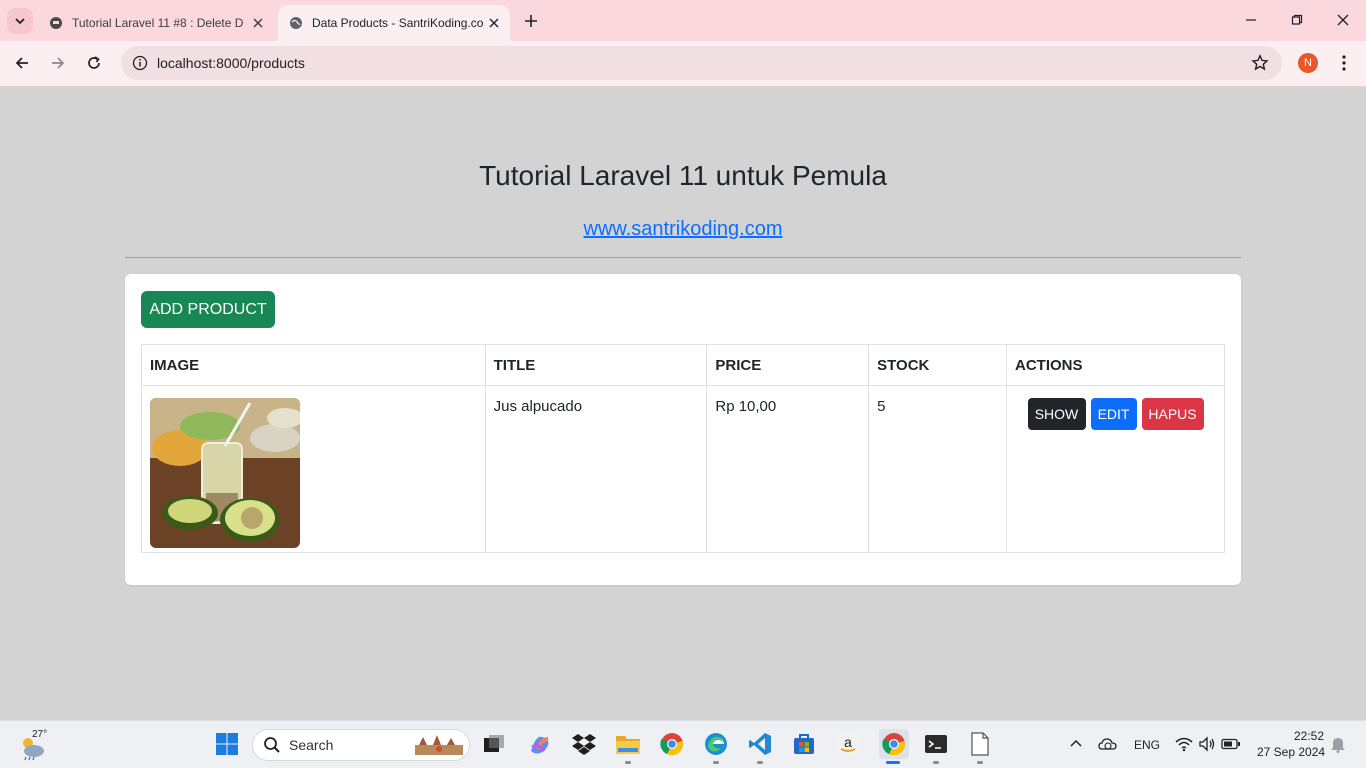 The height and width of the screenshot is (768, 1366). What do you see at coordinates (40, 734) in the screenshot?
I see `weather-temp: 27°` at bounding box center [40, 734].